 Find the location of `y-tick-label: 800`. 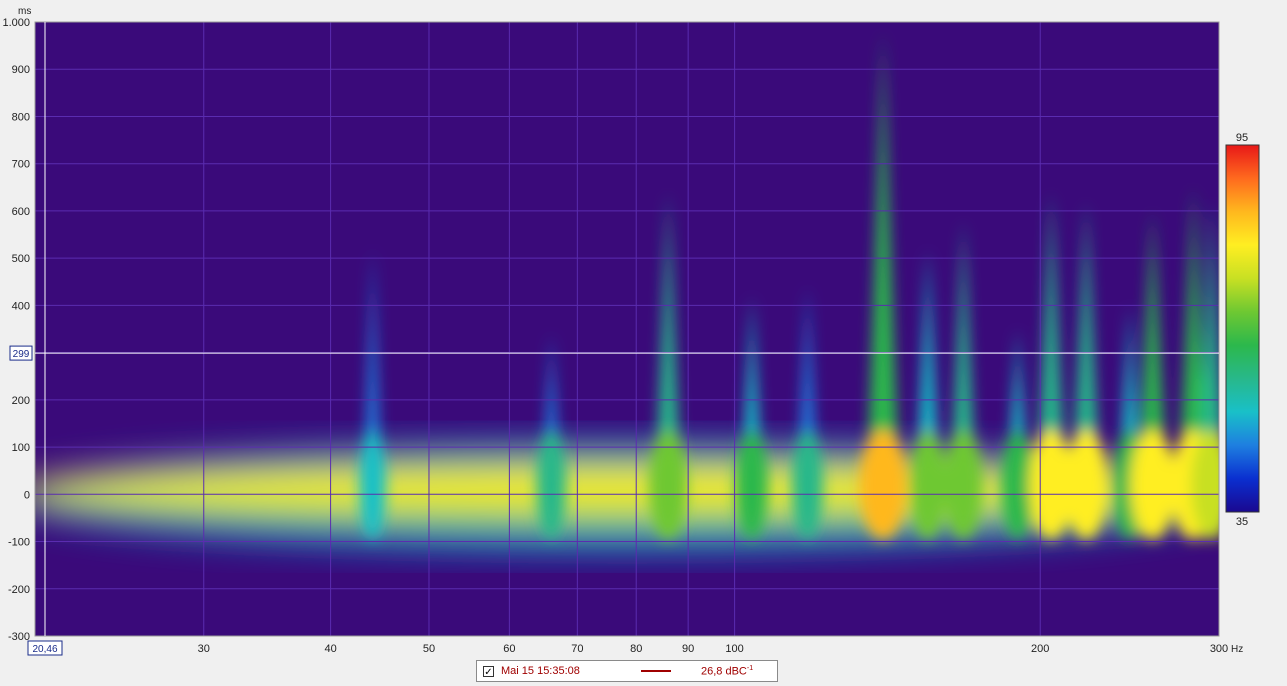

y-tick-label: 800 is located at coordinates (21, 117).